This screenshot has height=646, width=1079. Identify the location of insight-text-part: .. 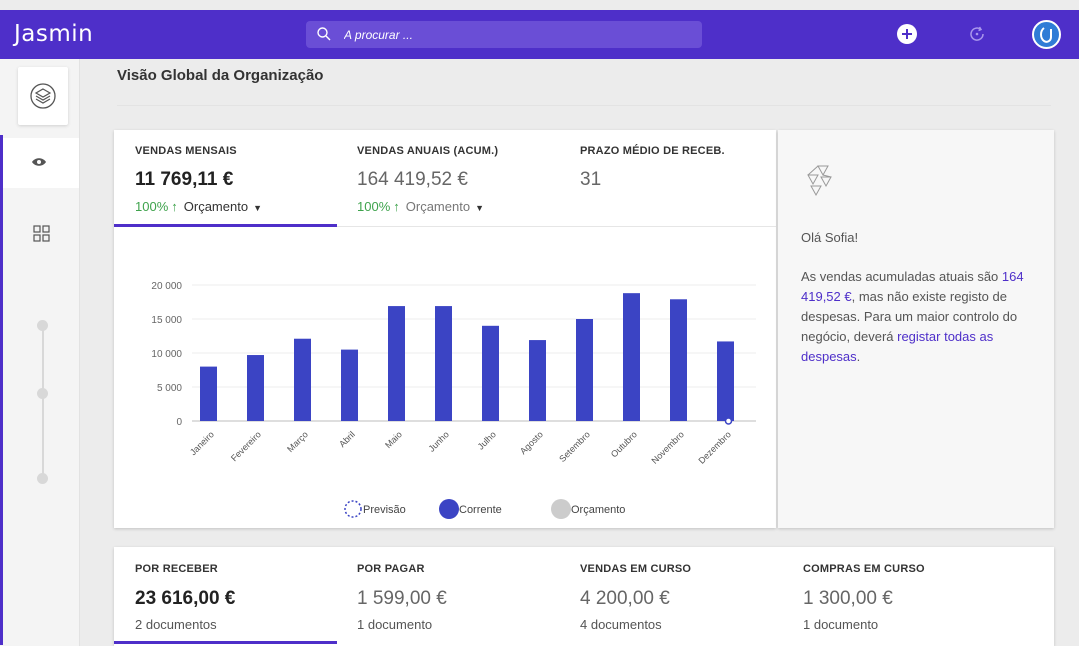
(858, 356).